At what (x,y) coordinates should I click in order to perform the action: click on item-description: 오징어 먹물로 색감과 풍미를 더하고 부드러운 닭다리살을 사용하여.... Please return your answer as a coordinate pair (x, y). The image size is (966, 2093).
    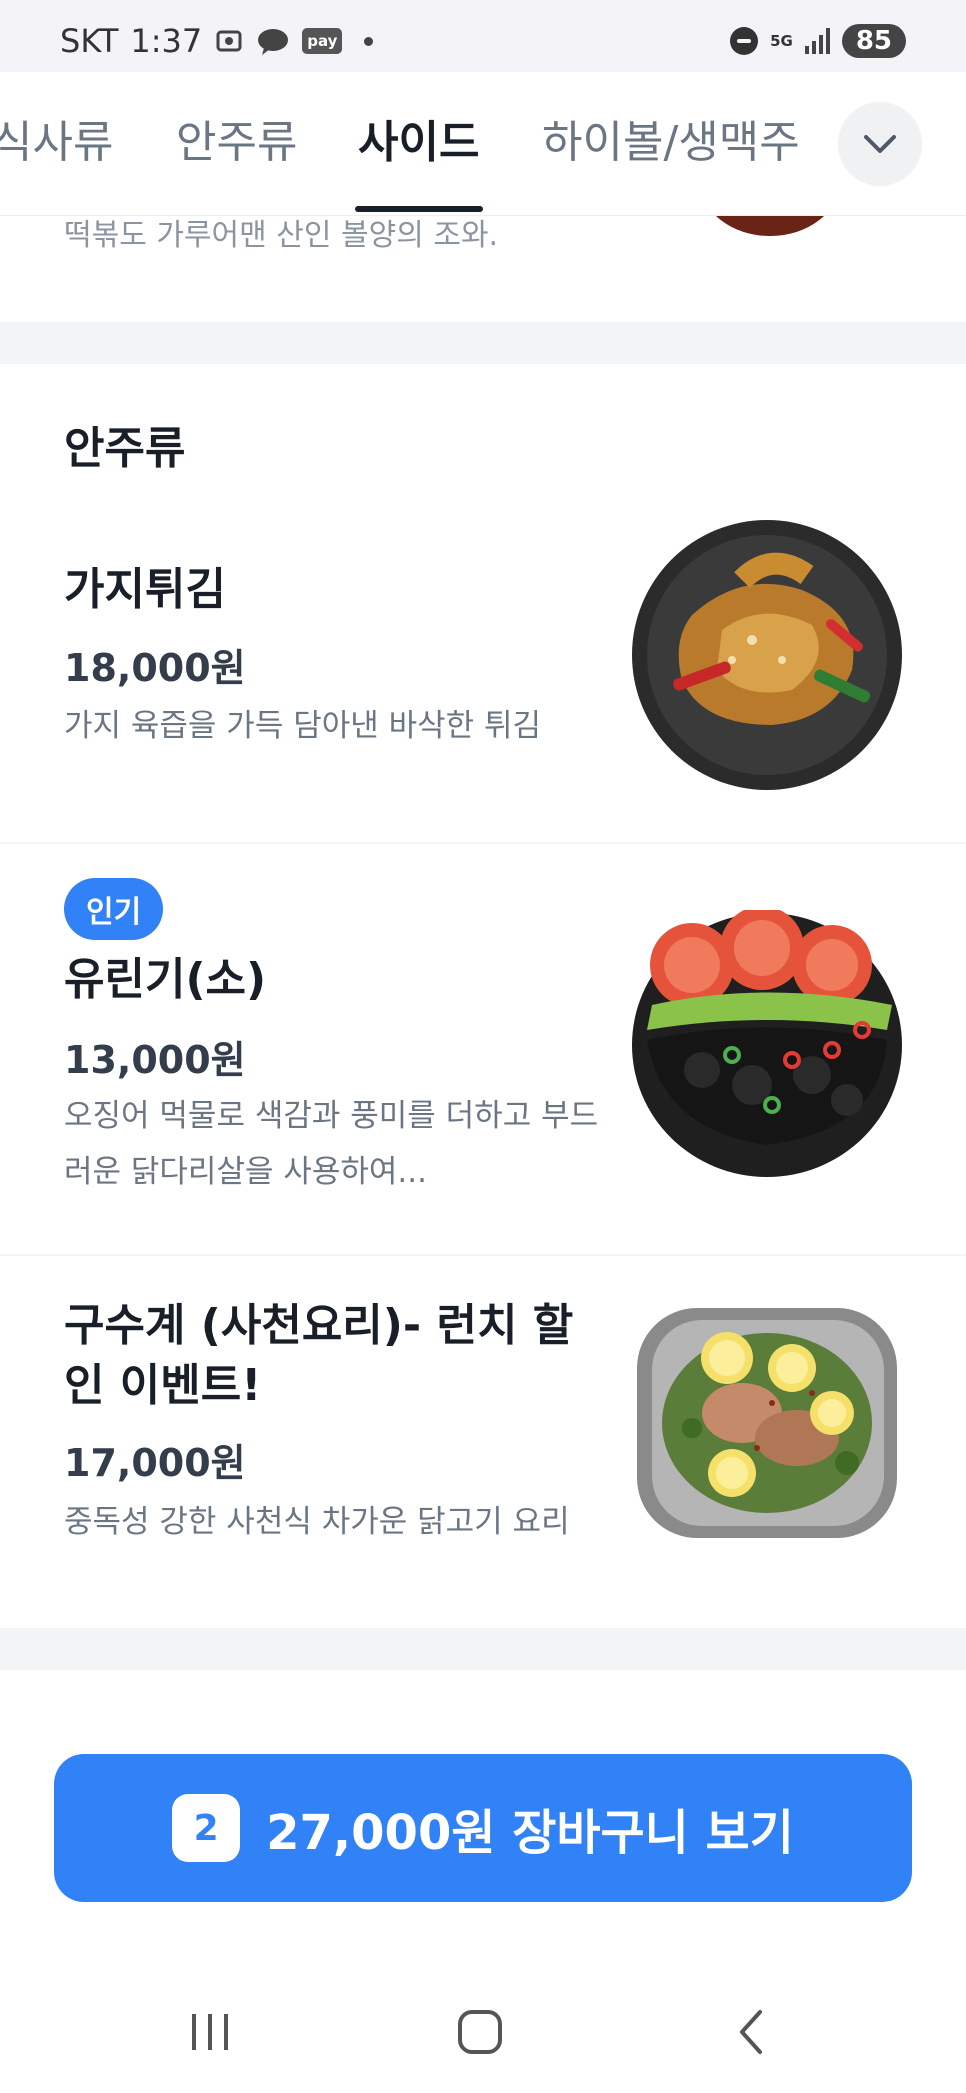
    Looking at the image, I should click on (331, 1144).